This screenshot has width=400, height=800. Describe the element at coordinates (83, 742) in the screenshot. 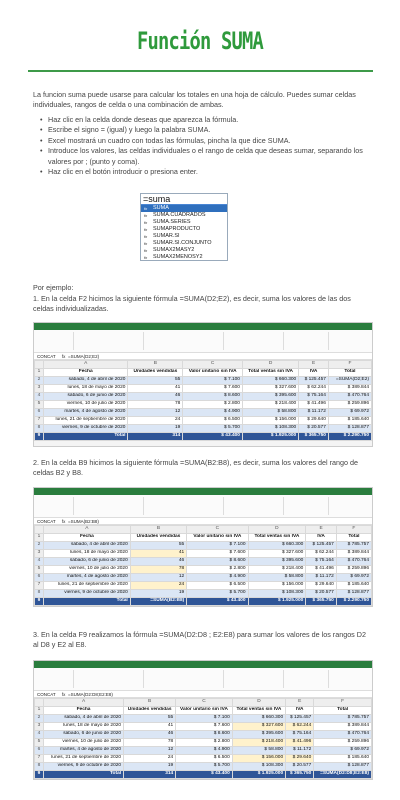

I see `table-cell: viernes, 10 de julio de 2020` at that location.